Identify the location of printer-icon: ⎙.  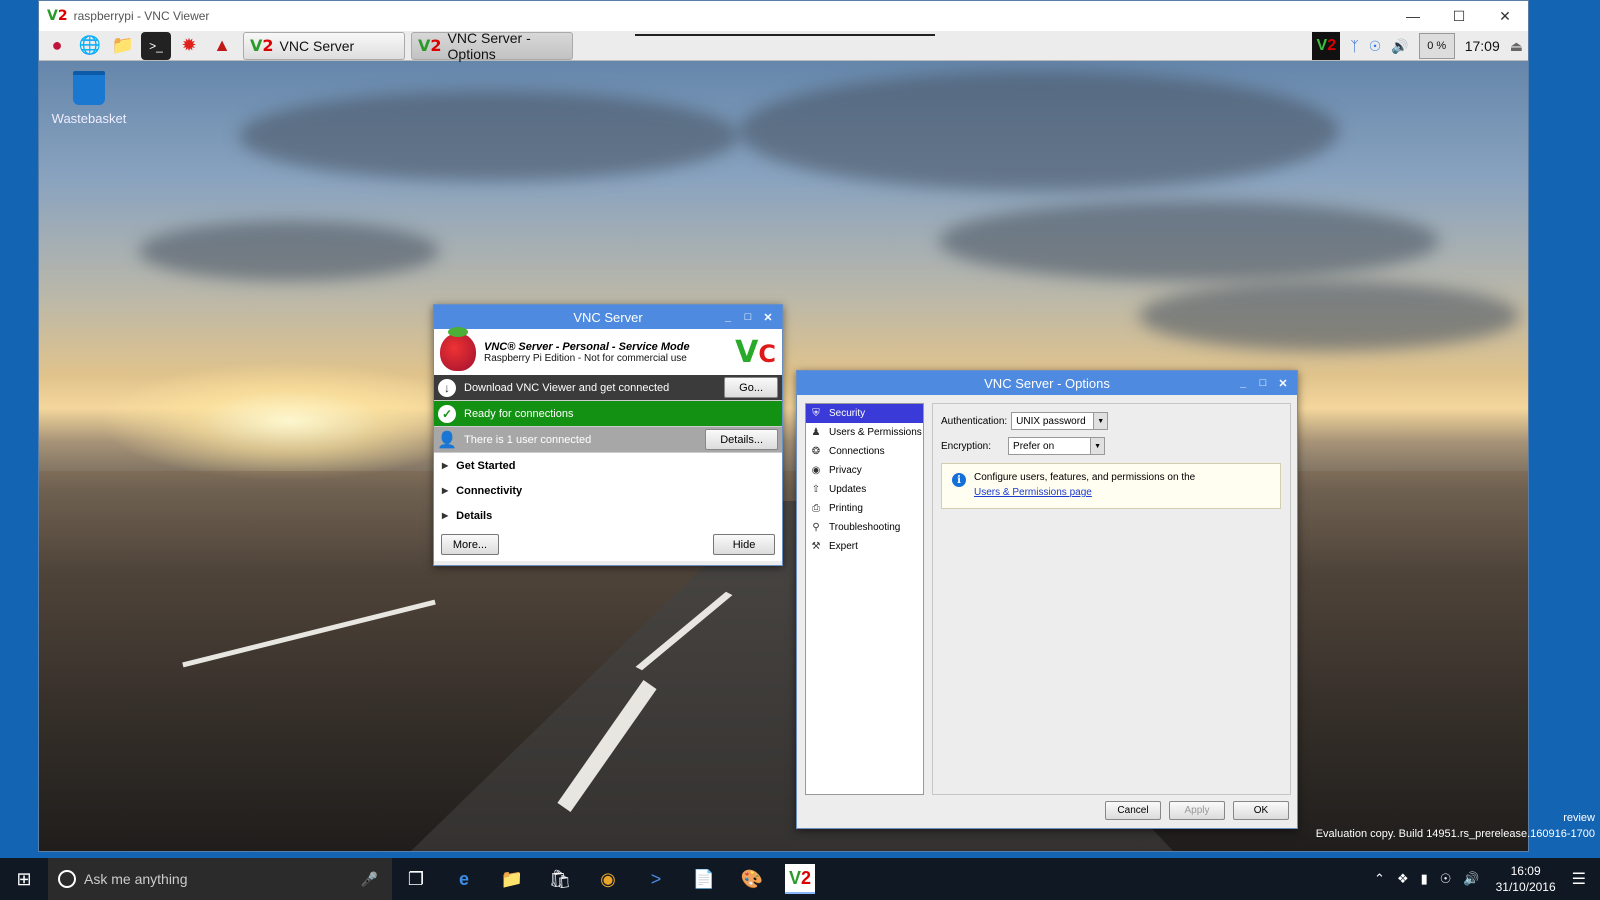
(816, 508).